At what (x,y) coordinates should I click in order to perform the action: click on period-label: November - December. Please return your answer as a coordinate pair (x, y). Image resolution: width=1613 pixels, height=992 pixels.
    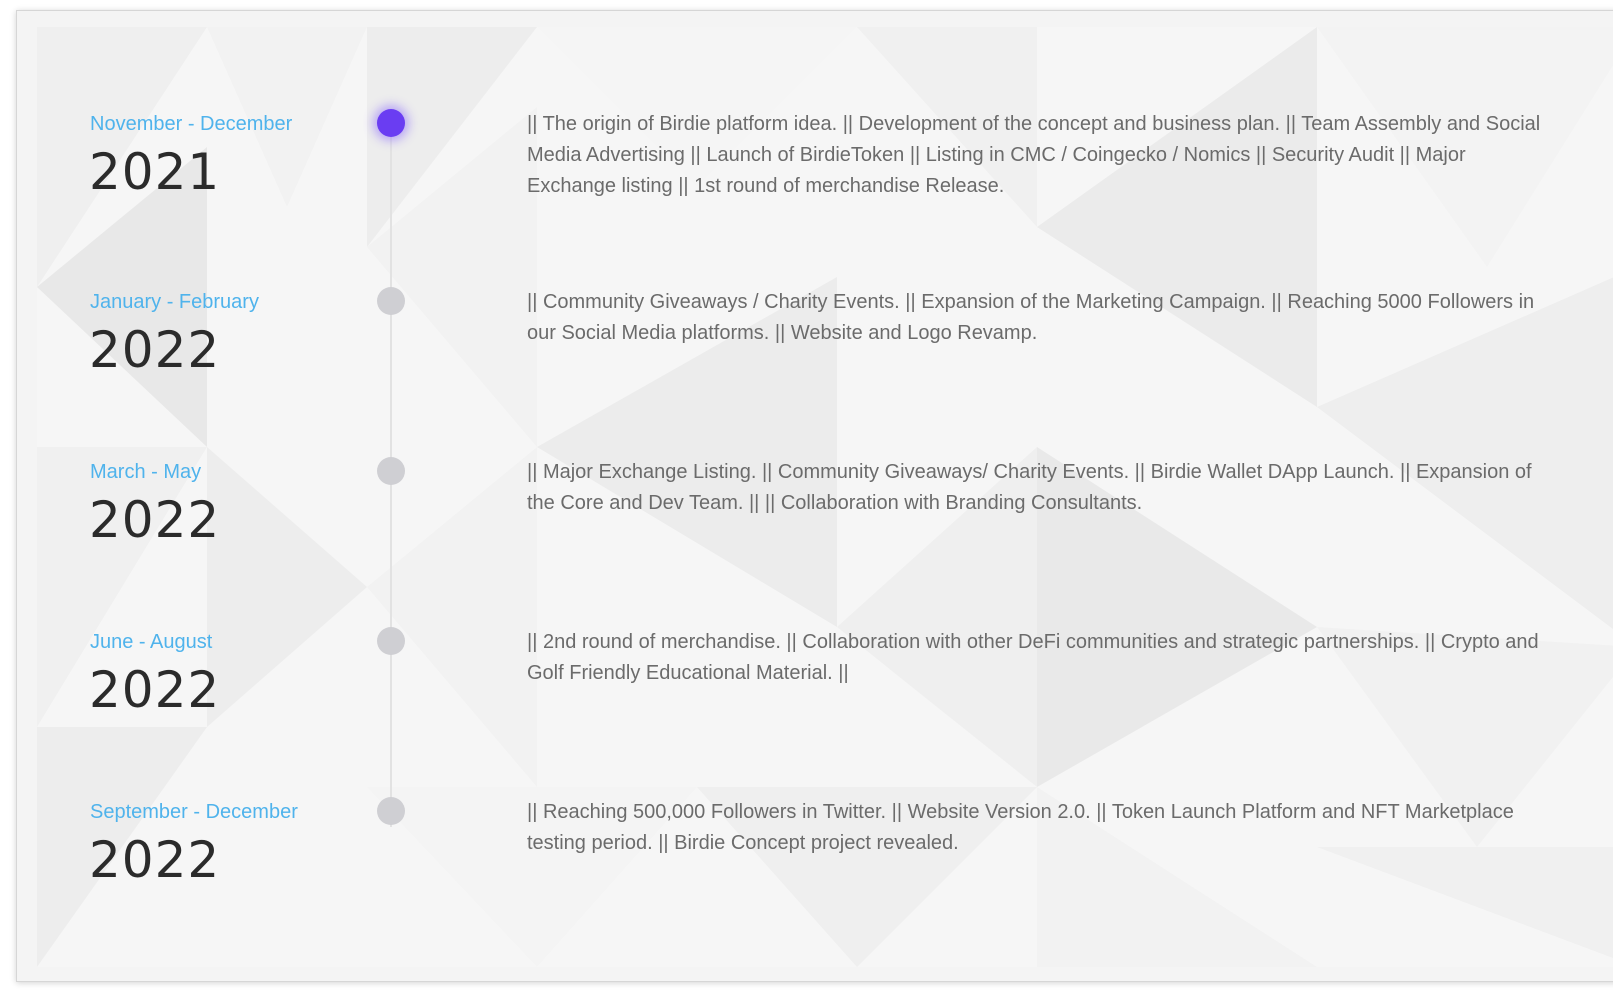
    Looking at the image, I should click on (191, 124).